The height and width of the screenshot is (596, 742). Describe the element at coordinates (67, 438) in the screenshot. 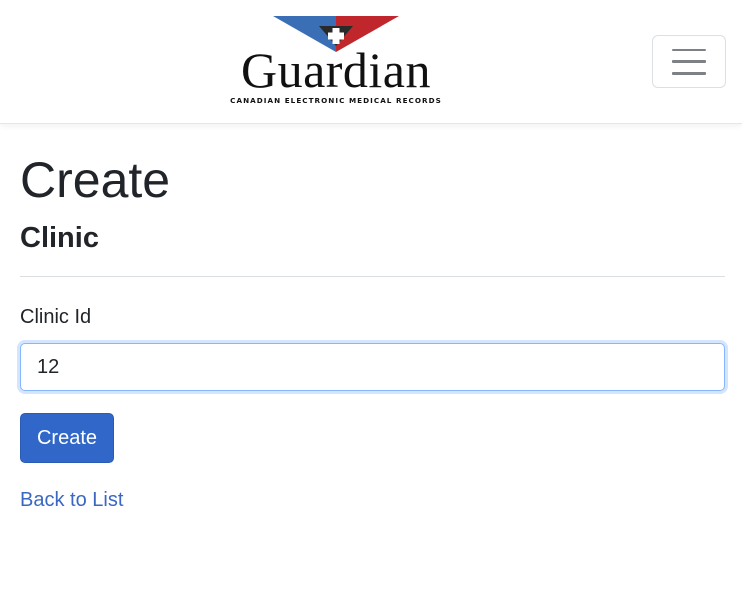

I see `create-button: Create` at that location.